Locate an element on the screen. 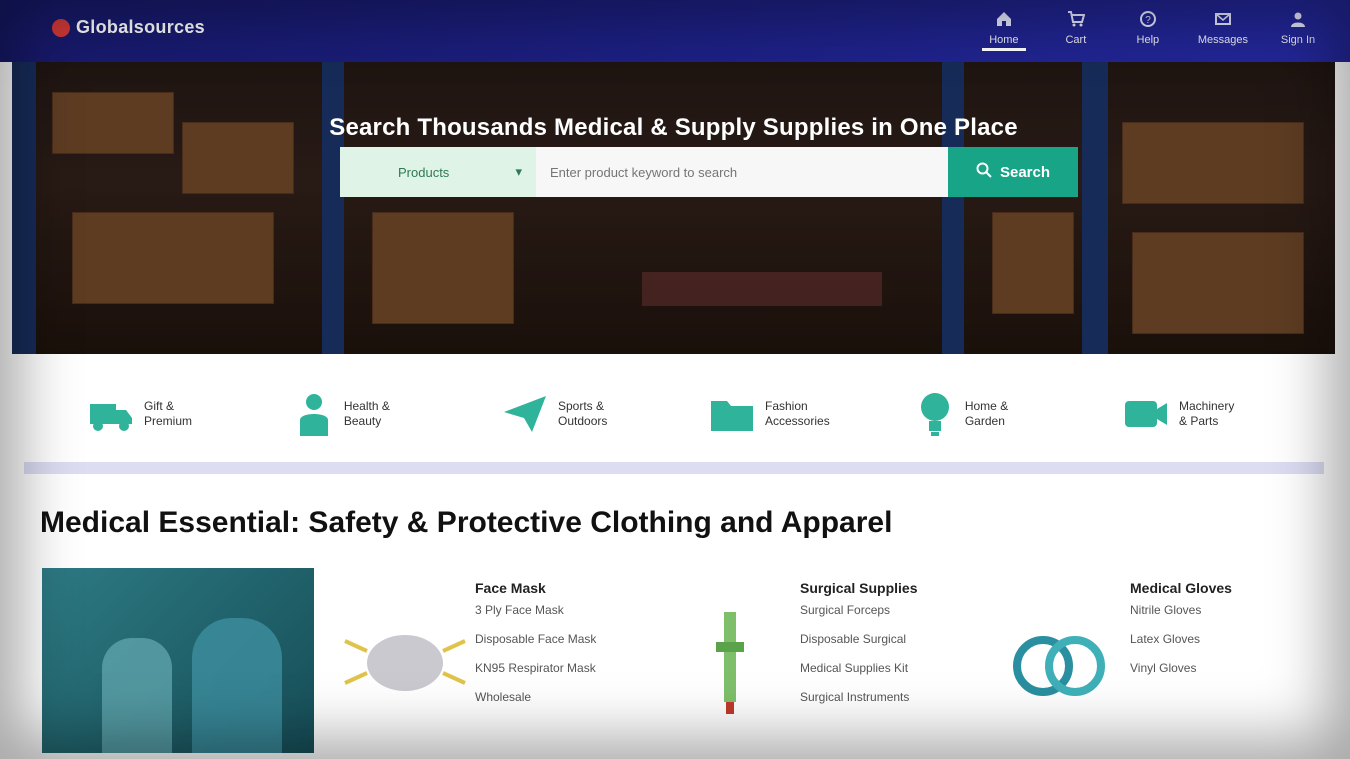  product-title: Surgical Supplies is located at coordinates (875, 588).